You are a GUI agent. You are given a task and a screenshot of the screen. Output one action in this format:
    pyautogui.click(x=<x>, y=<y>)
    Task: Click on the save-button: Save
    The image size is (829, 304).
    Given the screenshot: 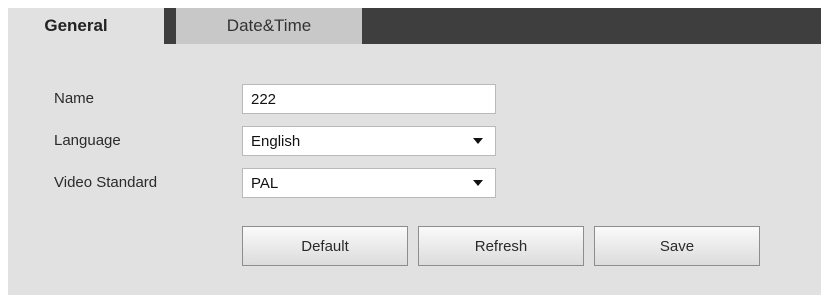 What is the action you would take?
    pyautogui.click(x=677, y=246)
    